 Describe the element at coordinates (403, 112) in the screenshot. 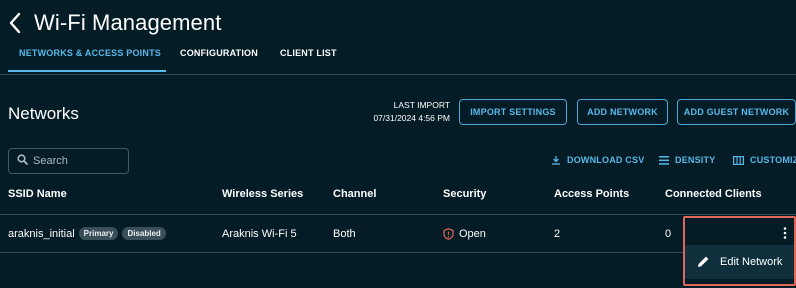

I see `last-import: LAST IMPORT 07/31/2024 4:56 PM` at that location.